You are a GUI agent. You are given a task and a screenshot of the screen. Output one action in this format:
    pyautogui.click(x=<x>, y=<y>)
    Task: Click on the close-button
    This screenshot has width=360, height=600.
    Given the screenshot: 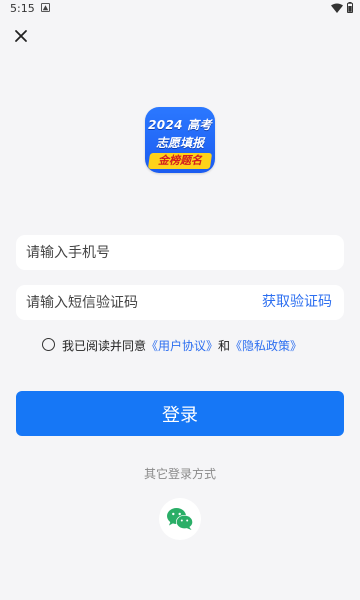 What is the action you would take?
    pyautogui.click(x=21, y=36)
    